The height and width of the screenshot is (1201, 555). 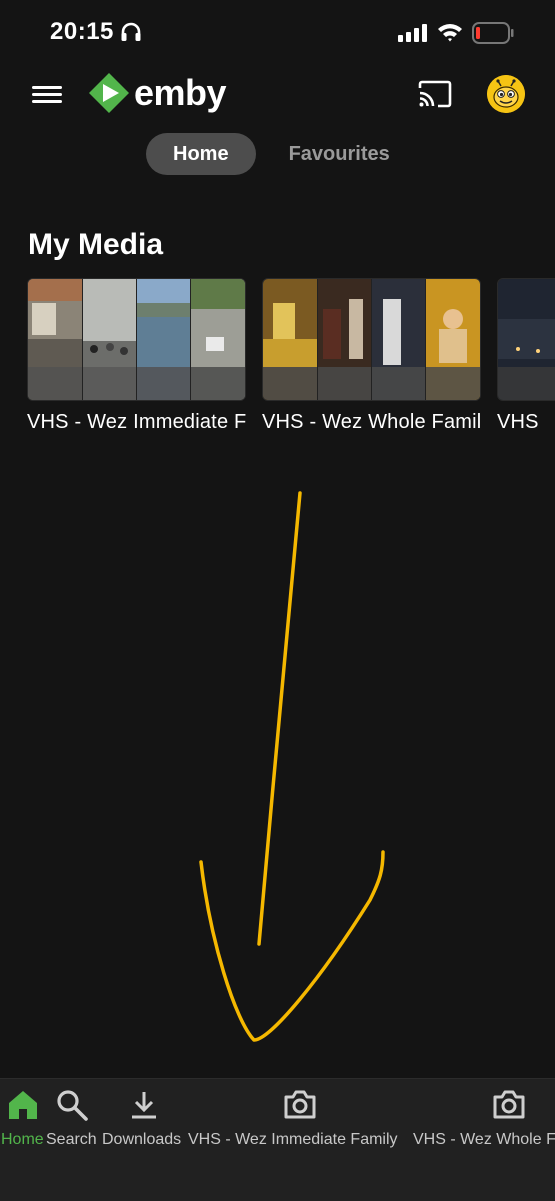 I want to click on nav-library-label: VHS - Wez Immediate Family, so click(x=293, y=1139).